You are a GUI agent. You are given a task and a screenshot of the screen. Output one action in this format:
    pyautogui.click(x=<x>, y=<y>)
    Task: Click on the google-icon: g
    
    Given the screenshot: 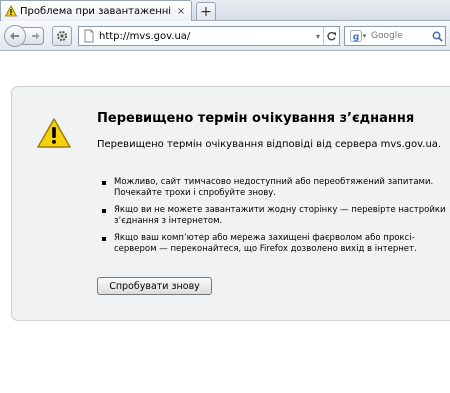 What is the action you would take?
    pyautogui.click(x=355, y=36)
    